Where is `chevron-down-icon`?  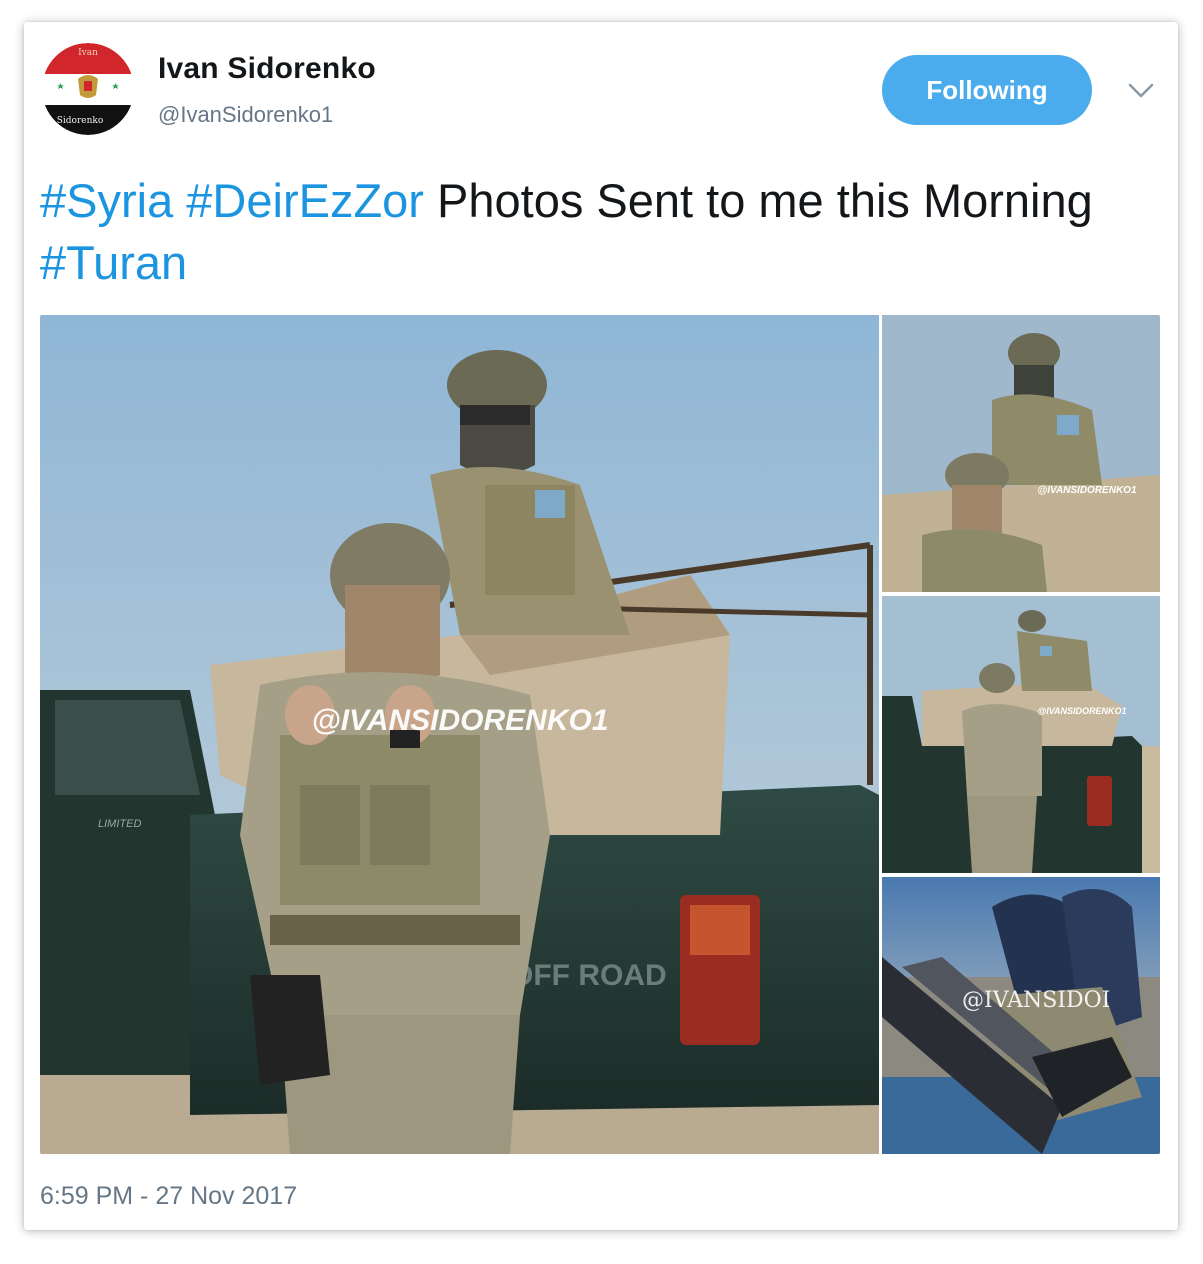
chevron-down-icon is located at coordinates (1141, 90).